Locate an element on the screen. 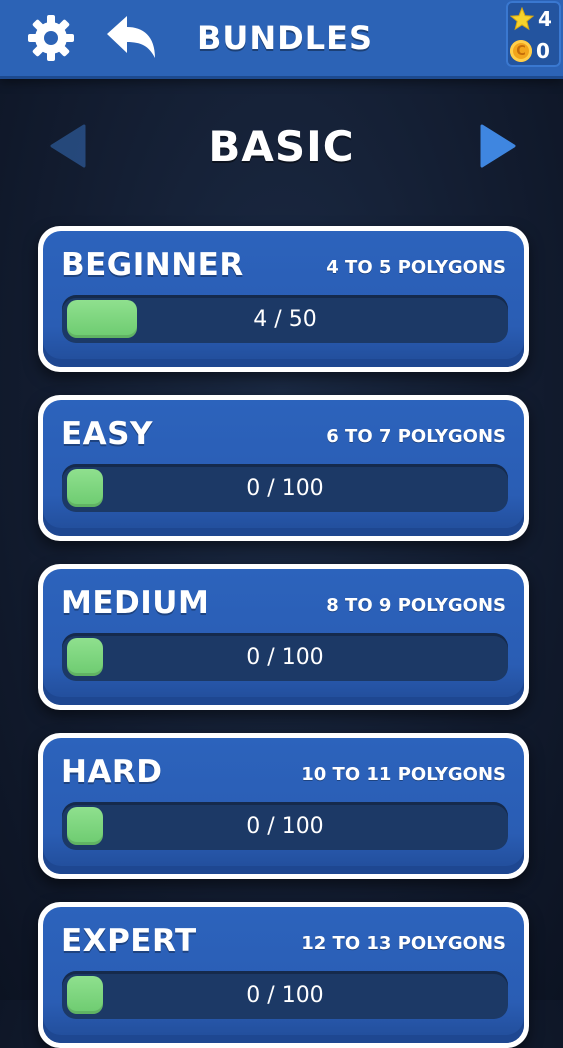 This screenshot has height=1048, width=563. bundle-polygon-range: 10 TO 11 POLYGONS is located at coordinates (403, 774).